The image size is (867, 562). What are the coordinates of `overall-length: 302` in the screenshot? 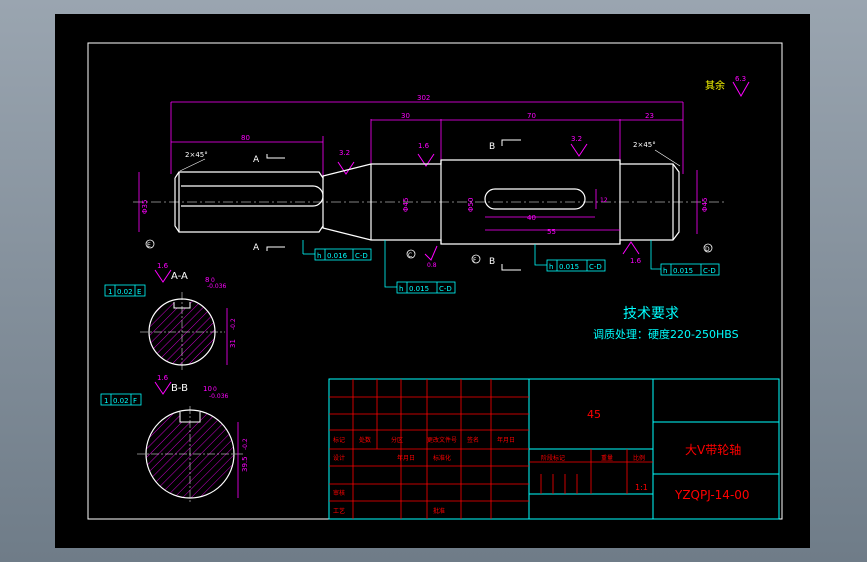 It's located at (423, 98).